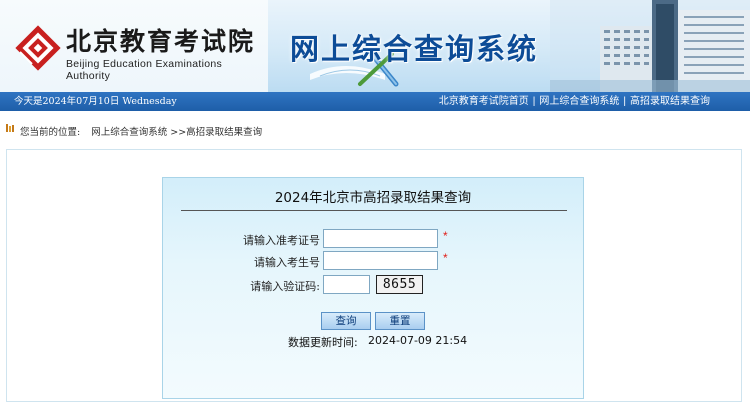 The image size is (750, 402). Describe the element at coordinates (10, 128) in the screenshot. I see `location-icon` at that location.